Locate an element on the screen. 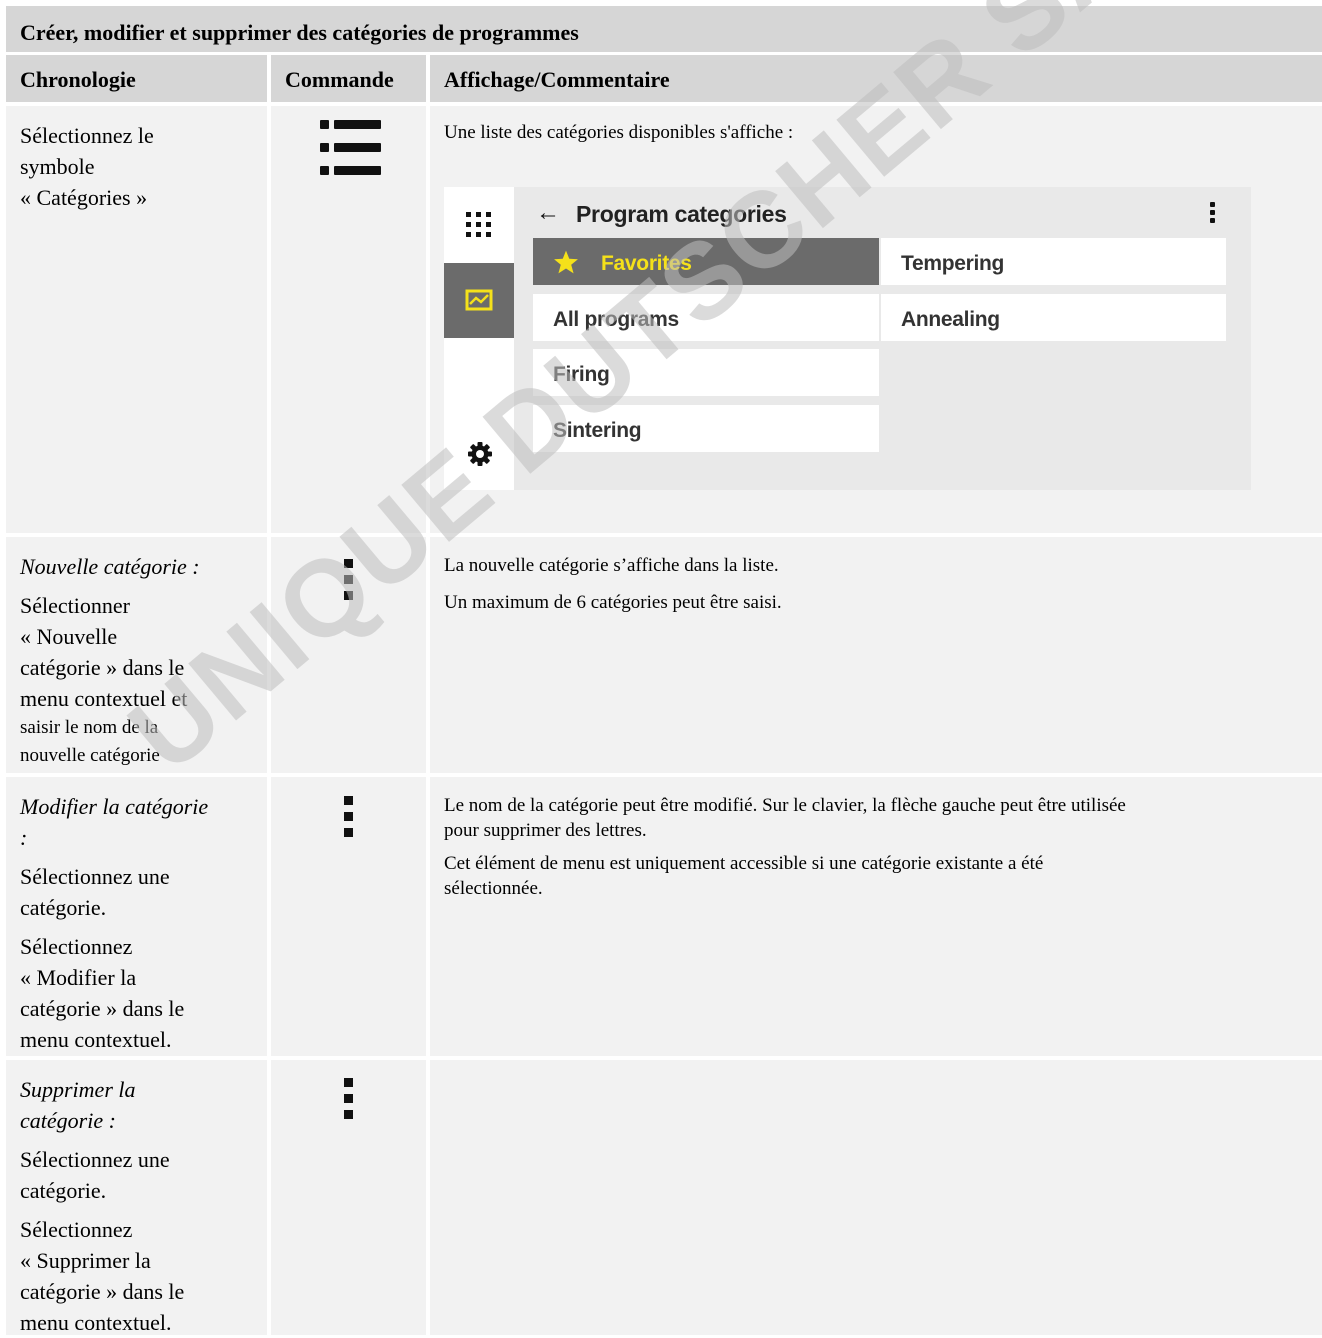 The image size is (1322, 1338). step-line: « Supprimer la is located at coordinates (85, 1260).